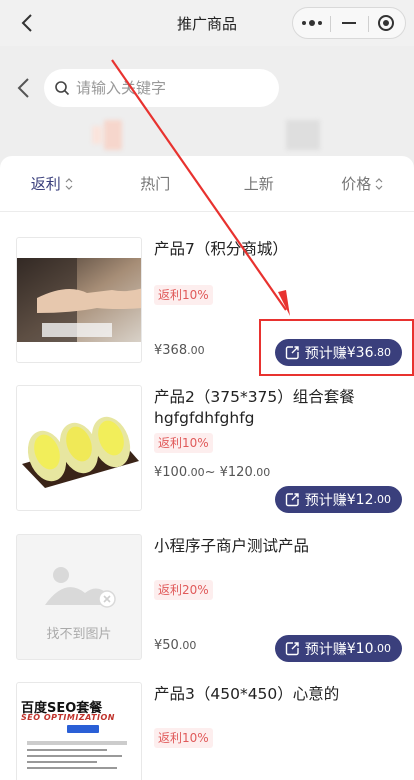  What do you see at coordinates (45, 184) in the screenshot?
I see `tab-label: 返利` at bounding box center [45, 184].